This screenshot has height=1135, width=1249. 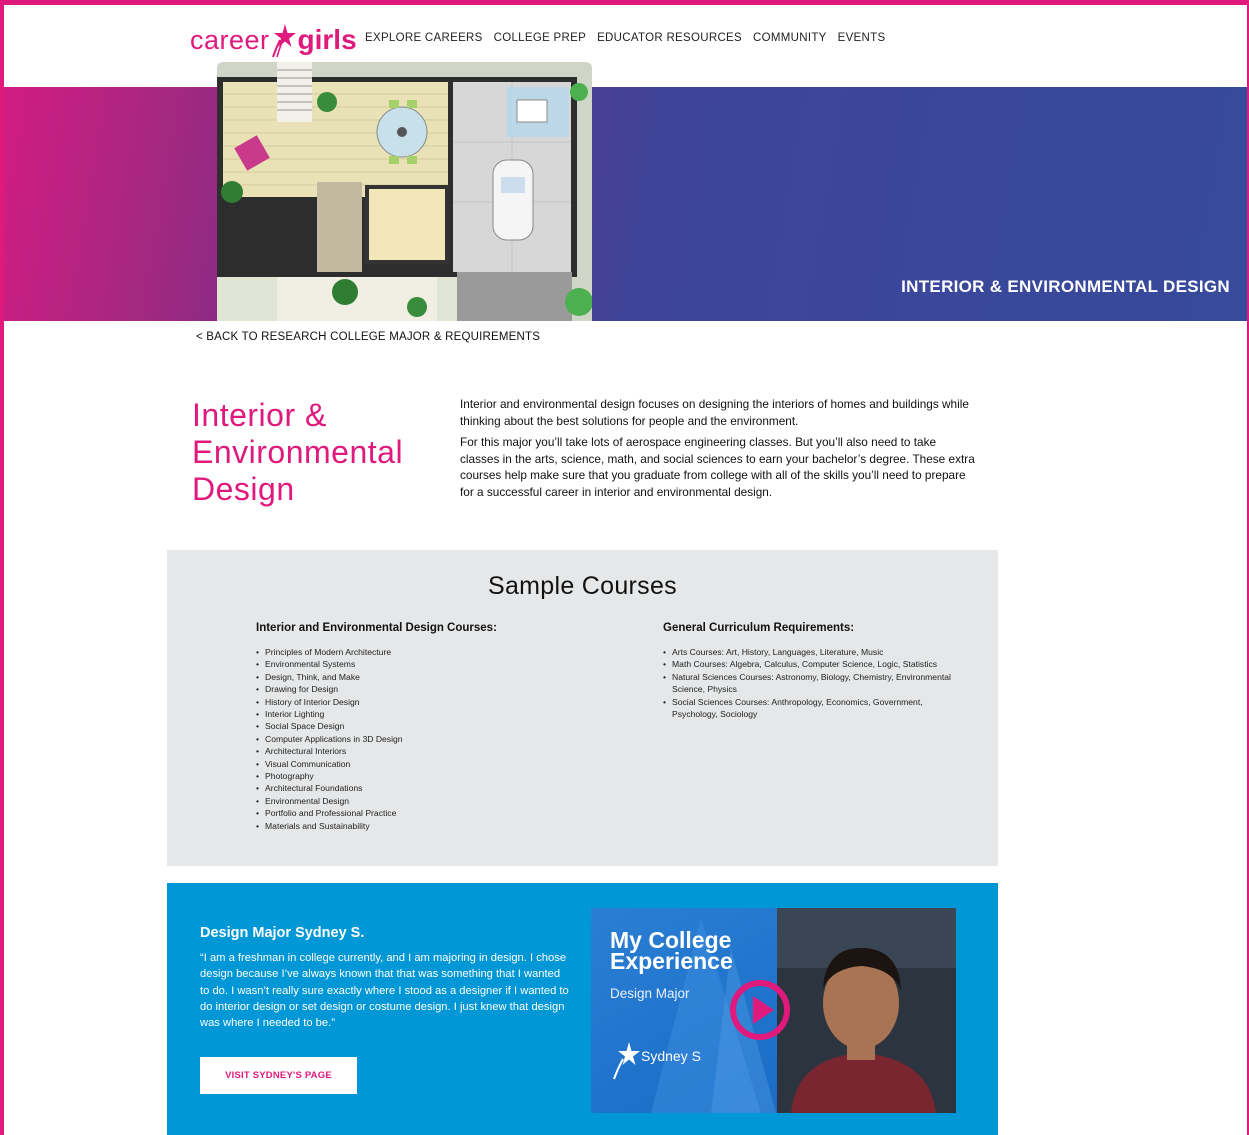 I want to click on list-item: Social Space Design, so click(x=406, y=726).